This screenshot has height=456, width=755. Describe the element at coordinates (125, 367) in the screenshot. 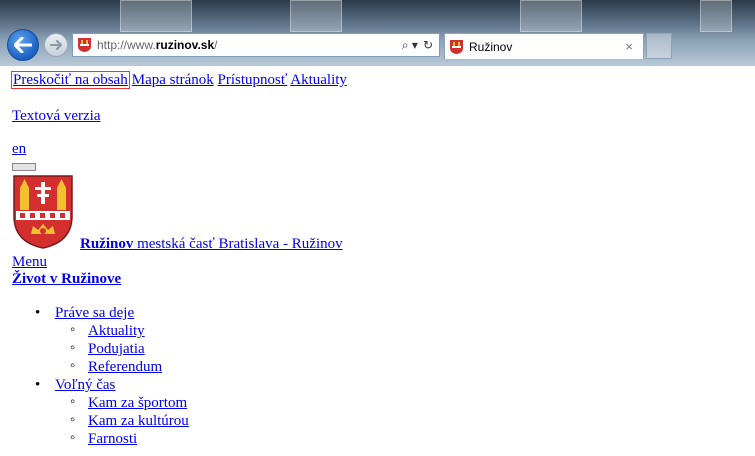

I see `nav-link-referendum: Referendum` at that location.